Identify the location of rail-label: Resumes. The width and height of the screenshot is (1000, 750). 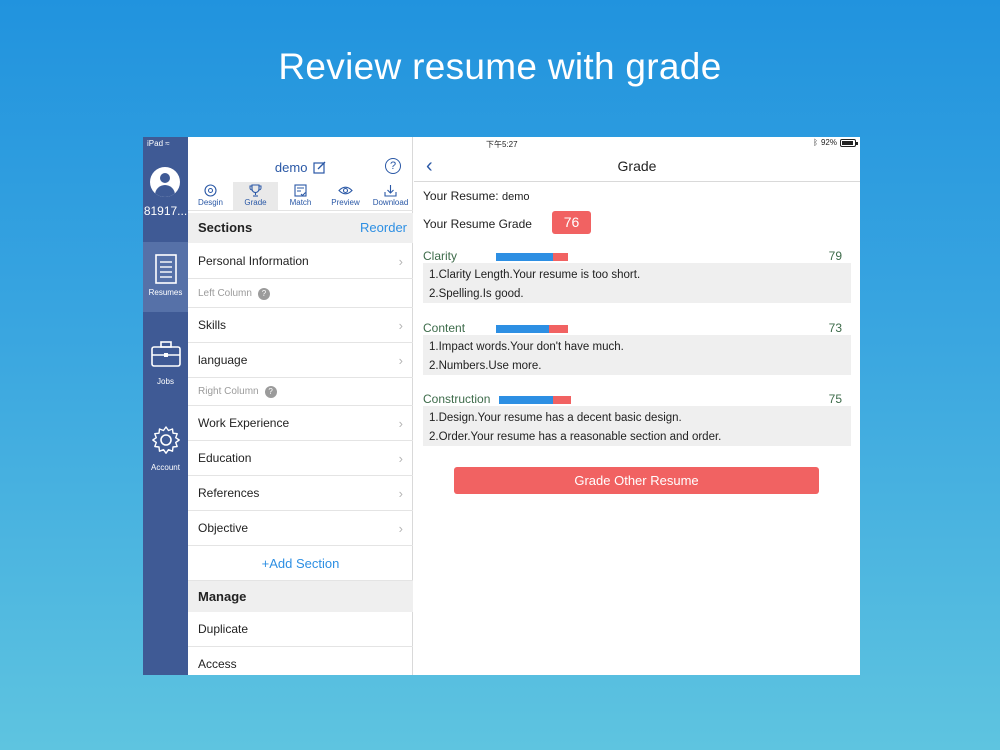
(165, 292).